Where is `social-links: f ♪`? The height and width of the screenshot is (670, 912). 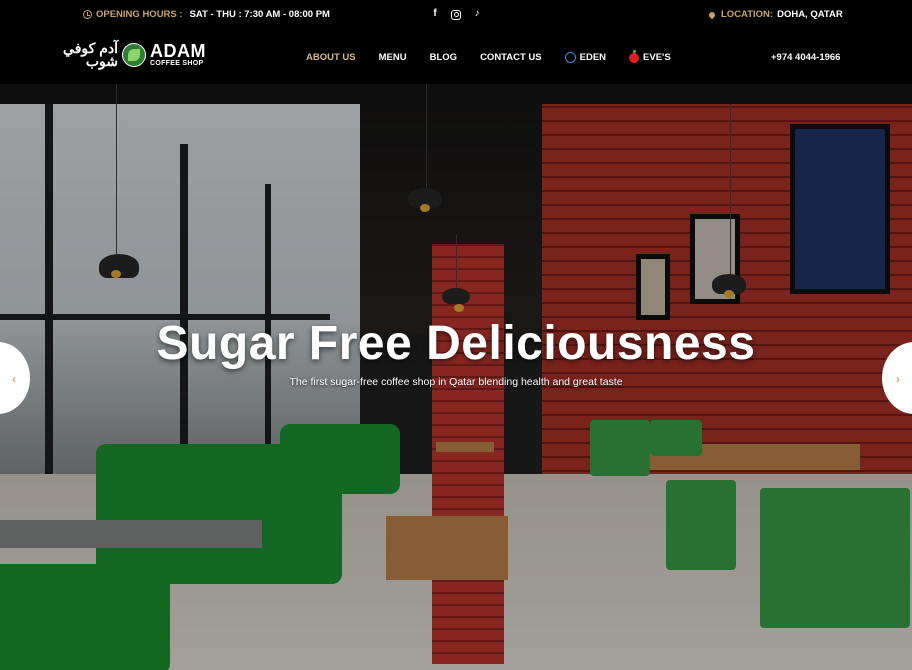 social-links: f ♪ is located at coordinates (456, 14).